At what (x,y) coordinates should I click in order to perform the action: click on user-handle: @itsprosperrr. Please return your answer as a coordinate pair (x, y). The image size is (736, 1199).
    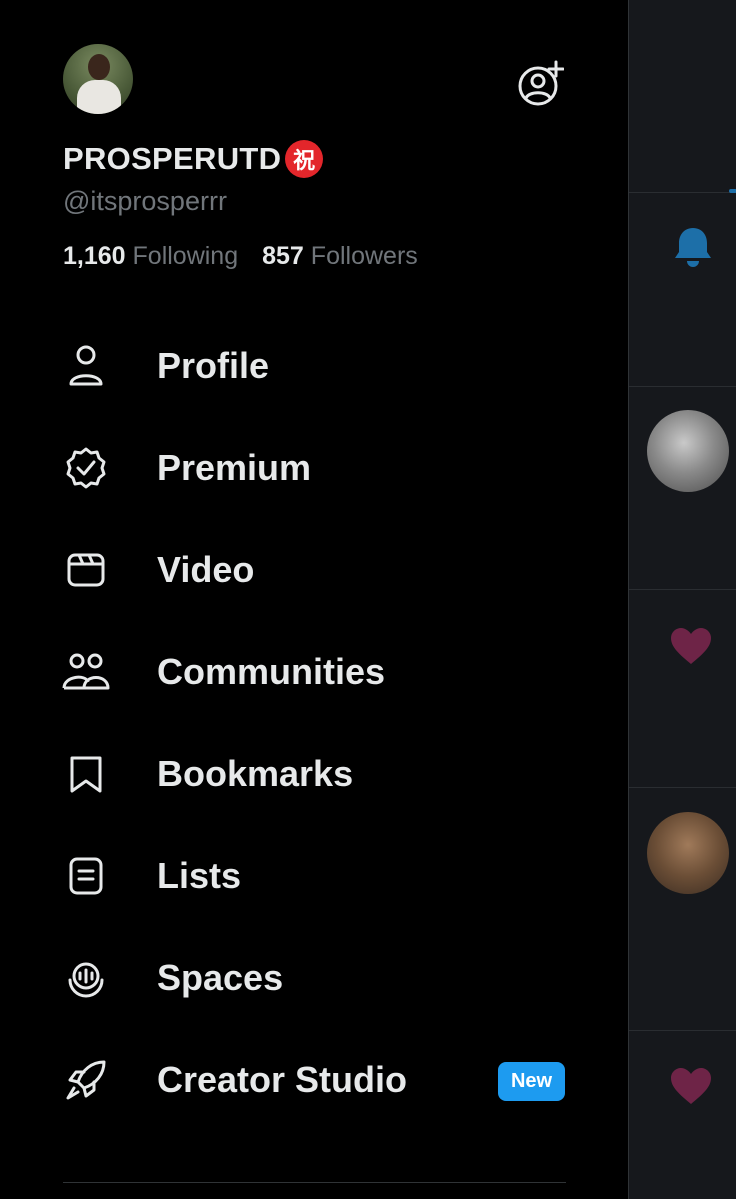
    Looking at the image, I should click on (145, 201).